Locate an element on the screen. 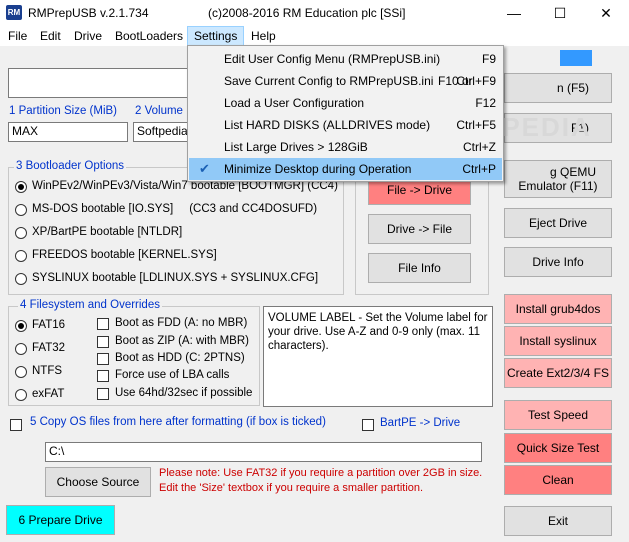  bootloader-radio-syslinux is located at coordinates (21, 279).